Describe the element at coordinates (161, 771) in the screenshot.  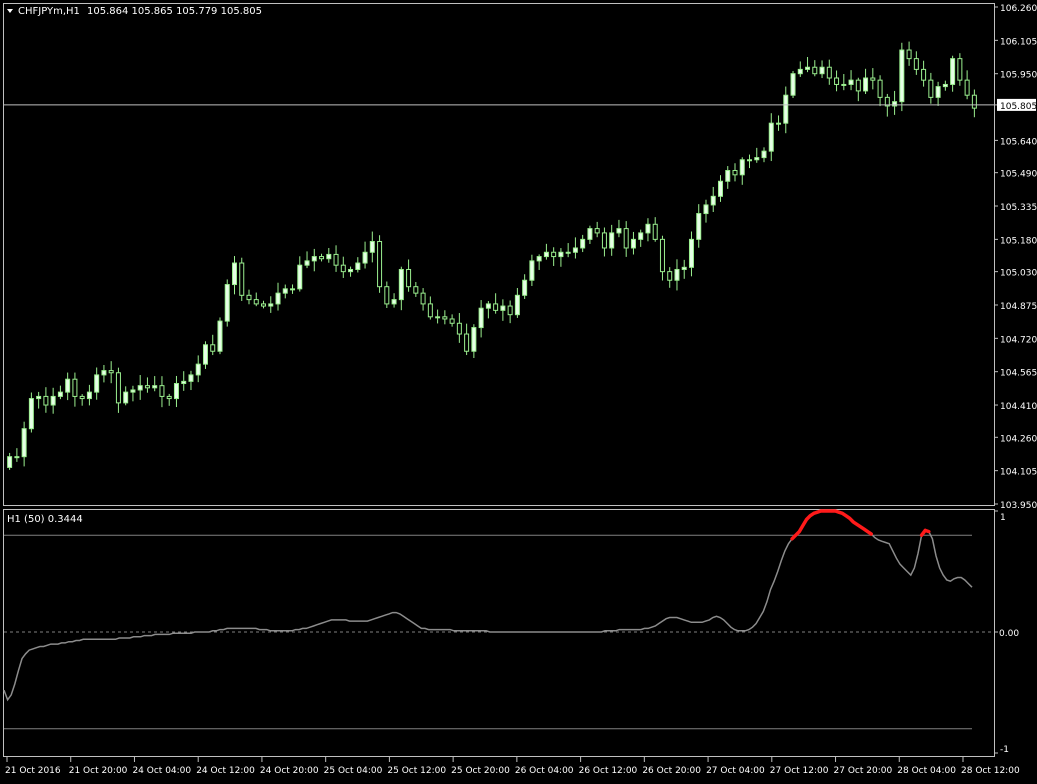
I see `time-tick-label: 24 Oct 04:00` at that location.